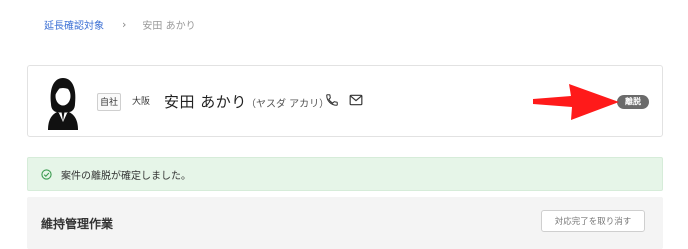 The height and width of the screenshot is (249, 688). Describe the element at coordinates (46, 174) in the screenshot. I see `check-circle-icon` at that location.